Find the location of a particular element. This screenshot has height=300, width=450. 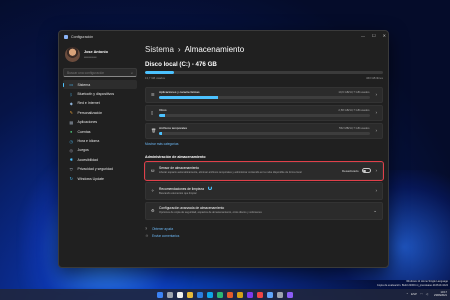

search-icon: ⌕ is located at coordinates (132, 73).